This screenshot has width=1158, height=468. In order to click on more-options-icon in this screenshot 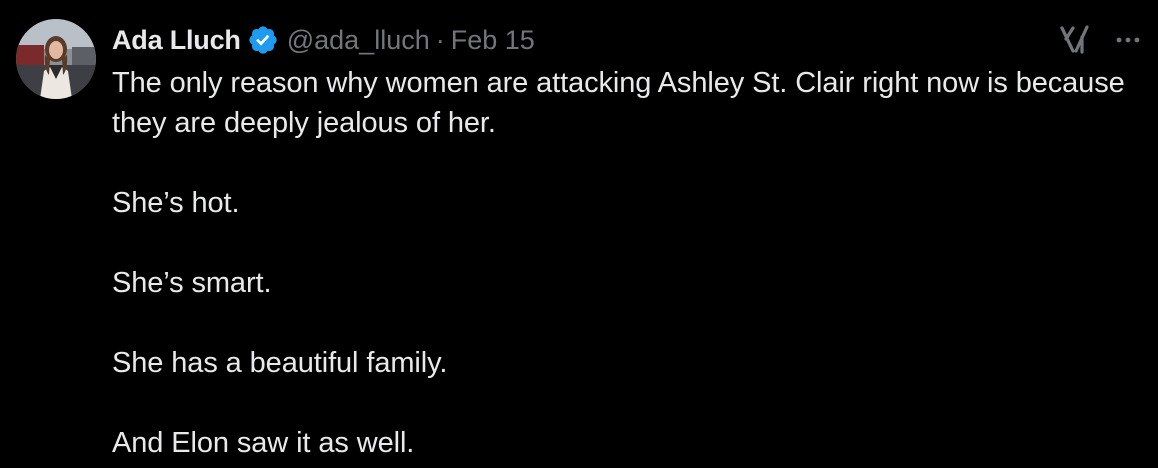, I will do `click(1128, 40)`.